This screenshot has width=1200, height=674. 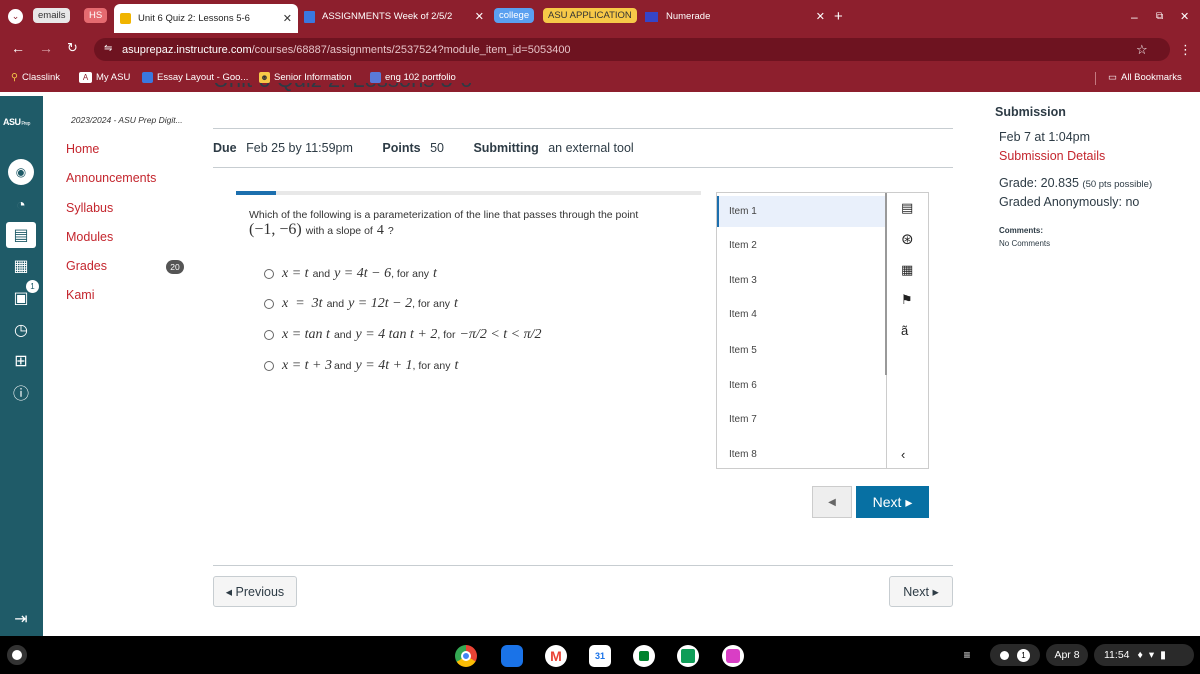 What do you see at coordinates (72, 48) in the screenshot?
I see `reload-icon: ↻` at bounding box center [72, 48].